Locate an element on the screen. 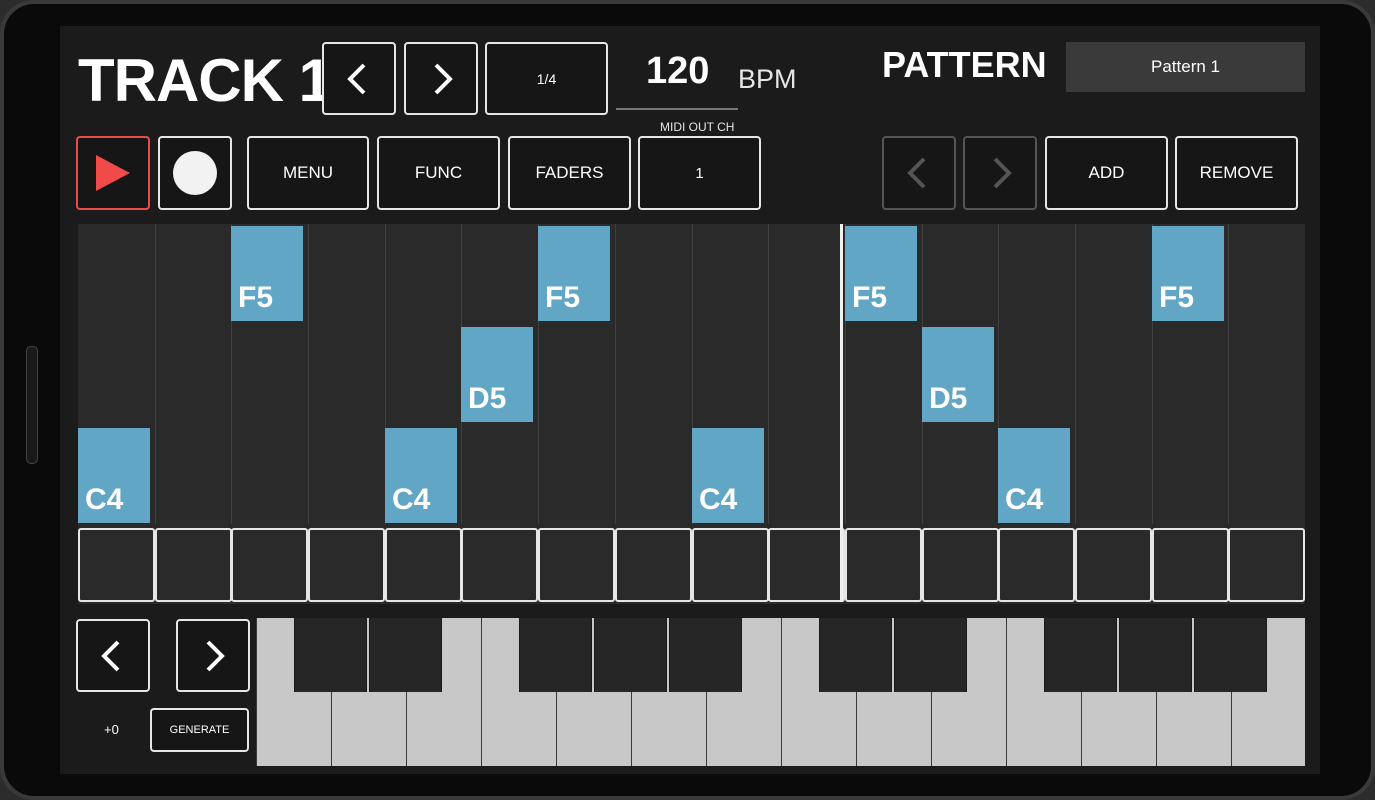  bpm-underline is located at coordinates (677, 109).